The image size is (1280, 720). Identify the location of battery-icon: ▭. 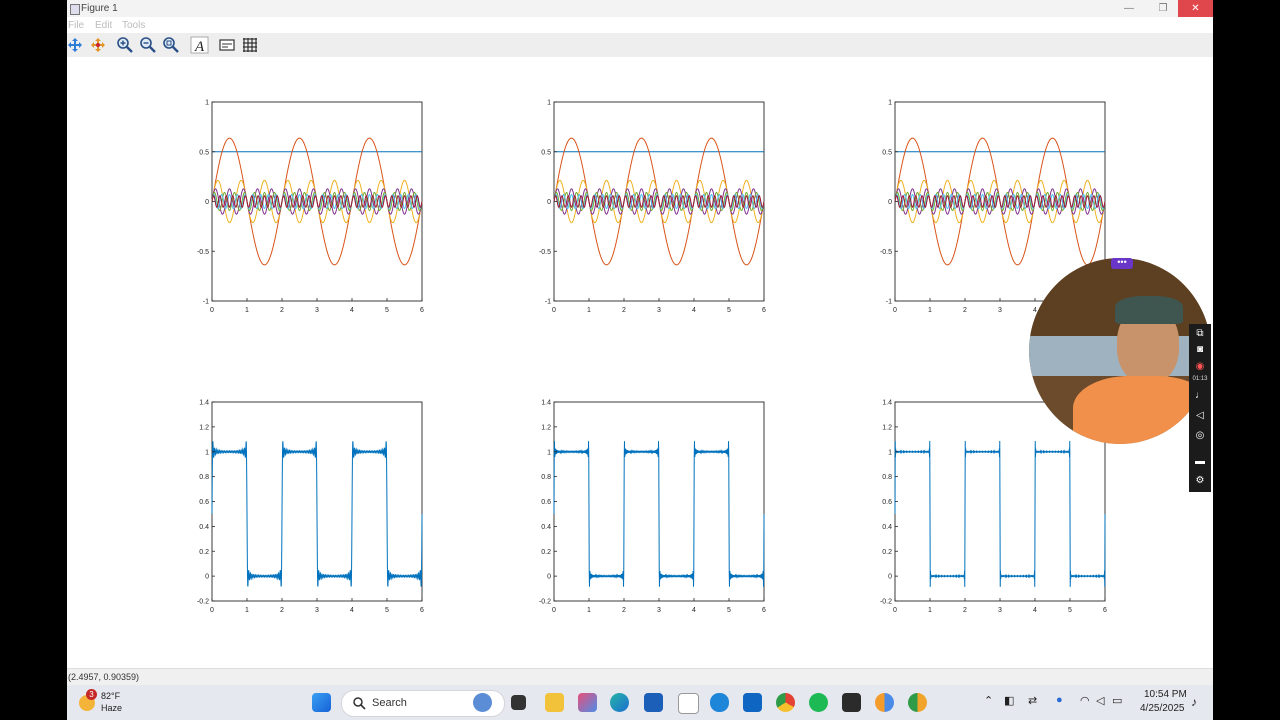
(1117, 700).